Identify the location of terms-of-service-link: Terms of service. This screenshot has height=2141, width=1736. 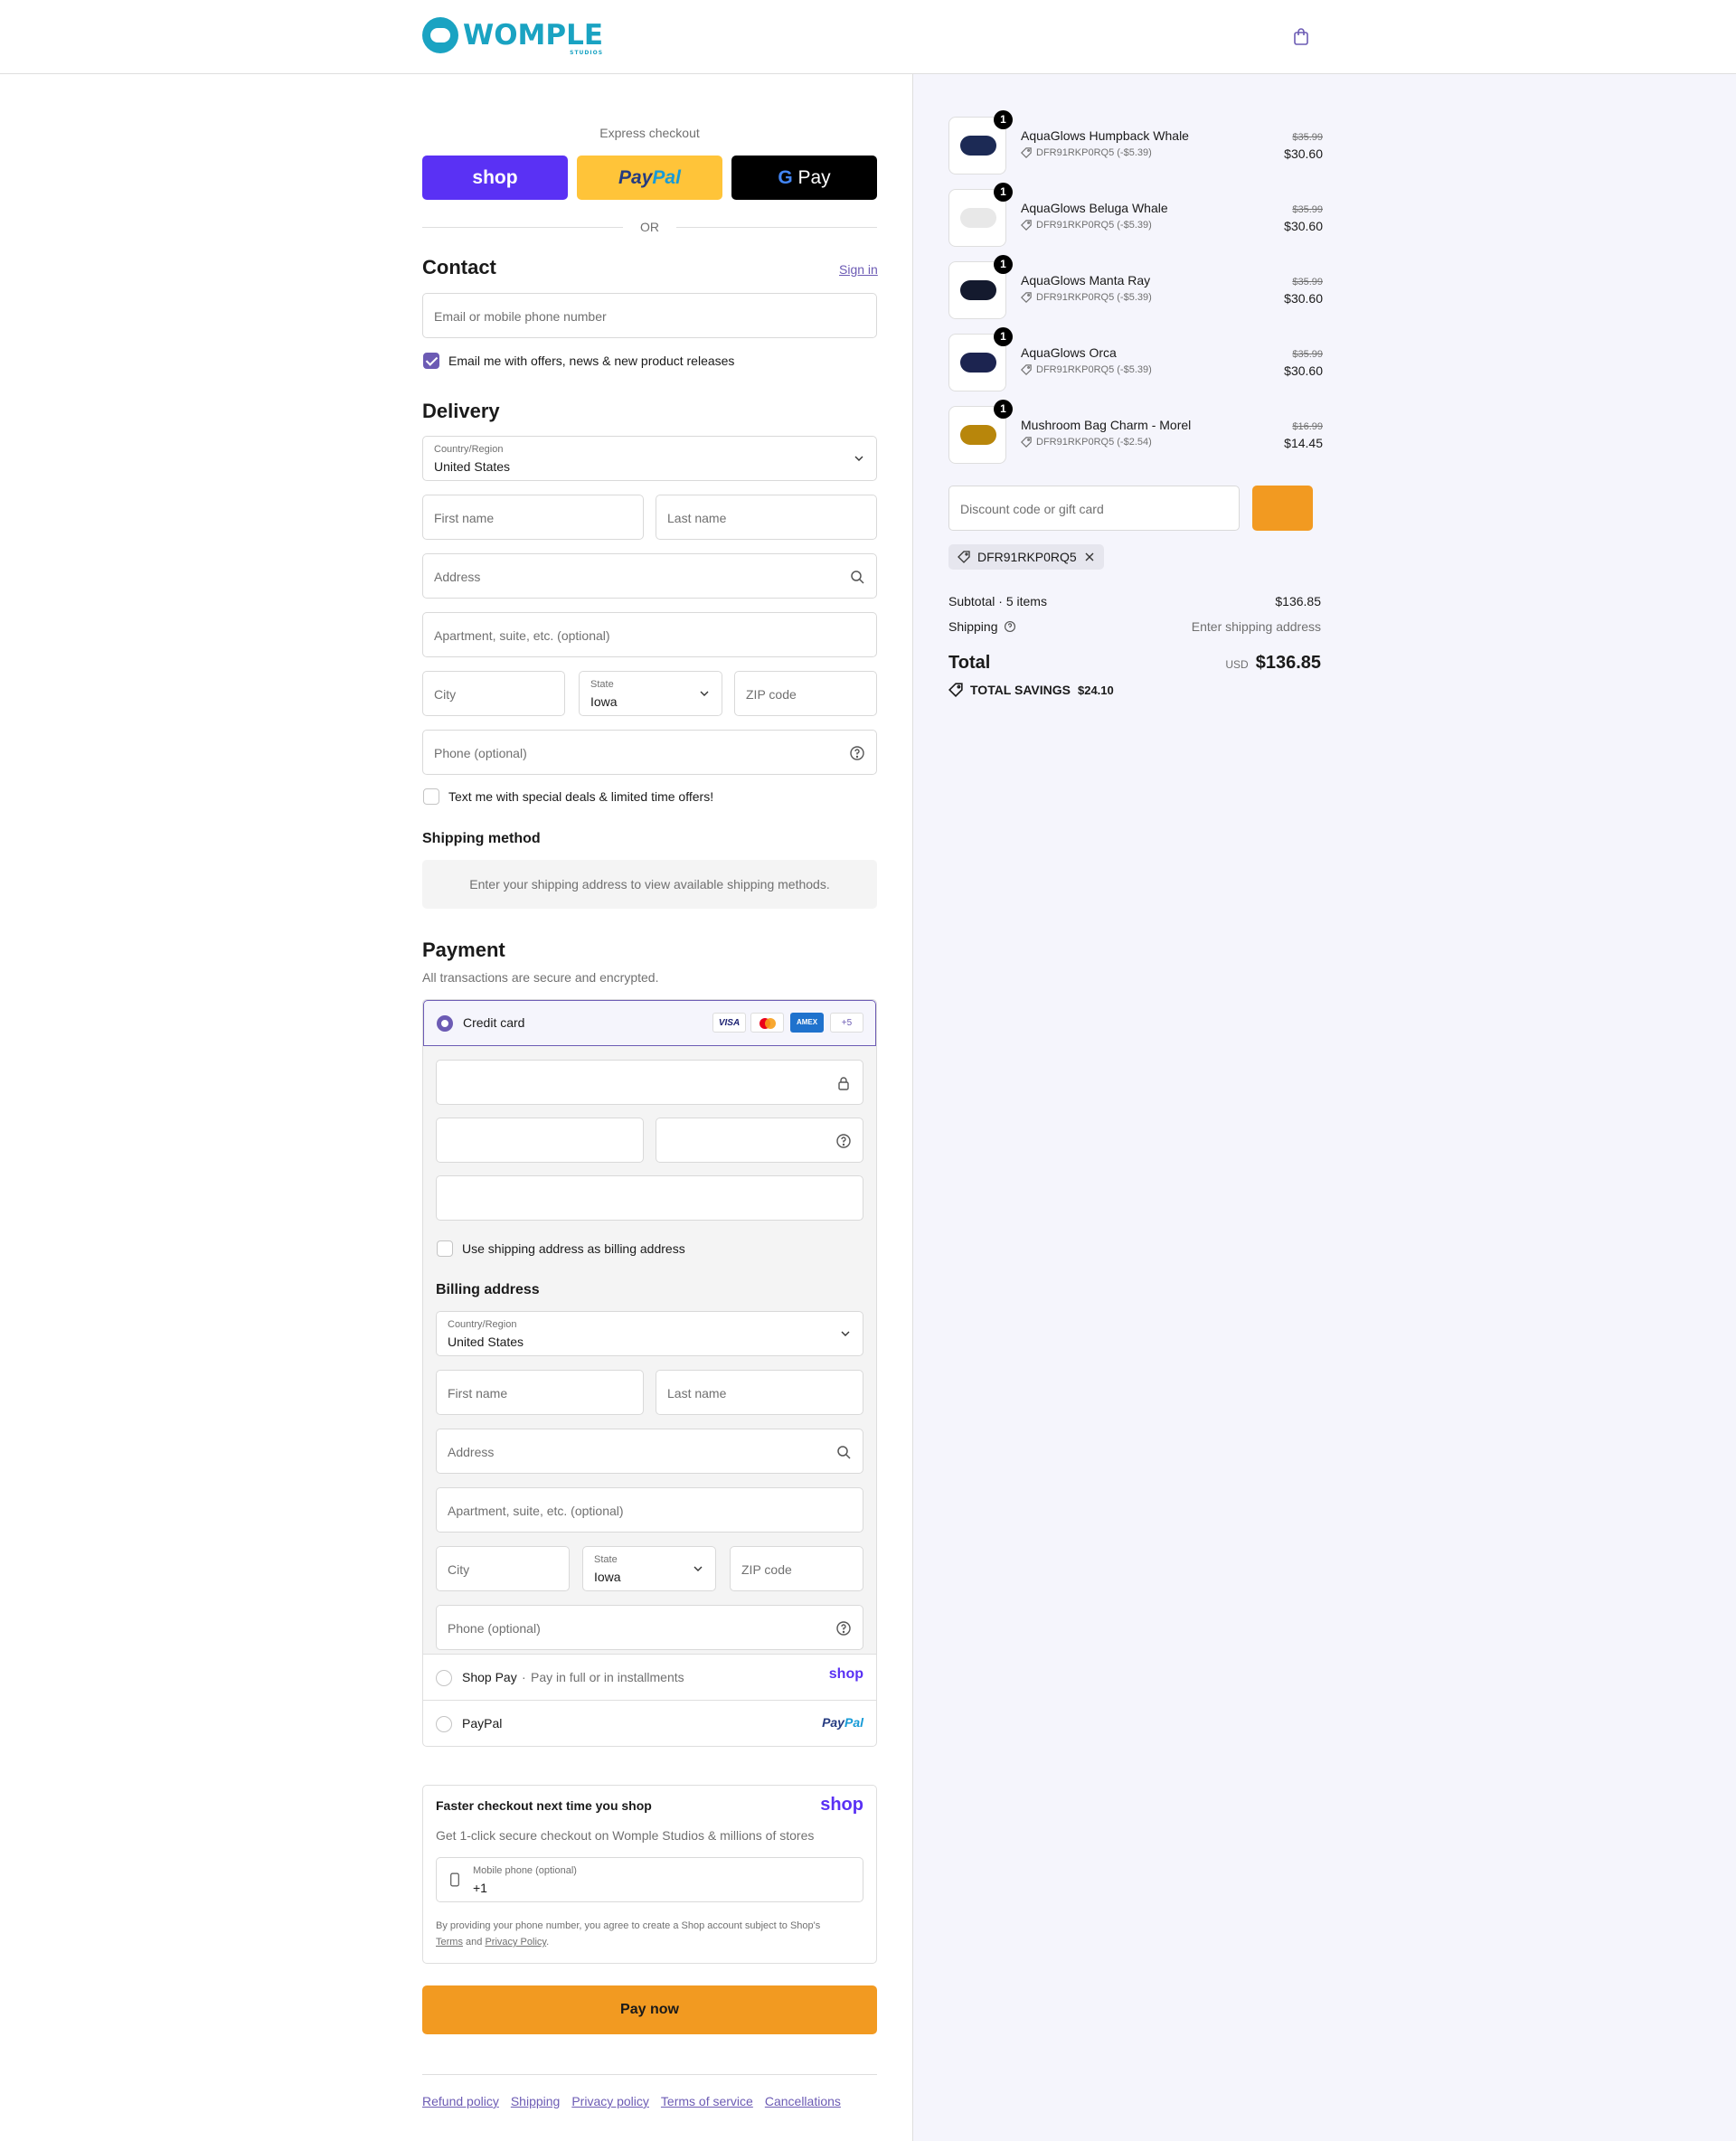
(707, 2101).